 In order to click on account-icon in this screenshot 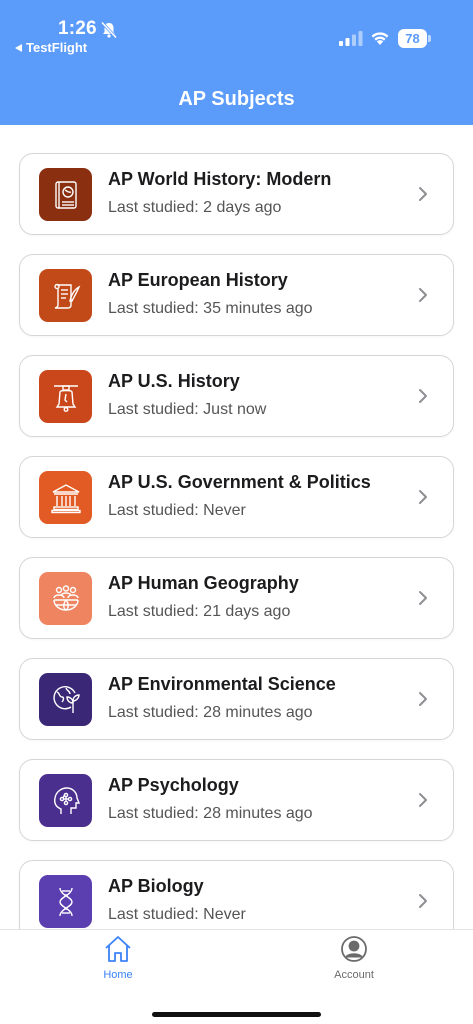, I will do `click(354, 949)`.